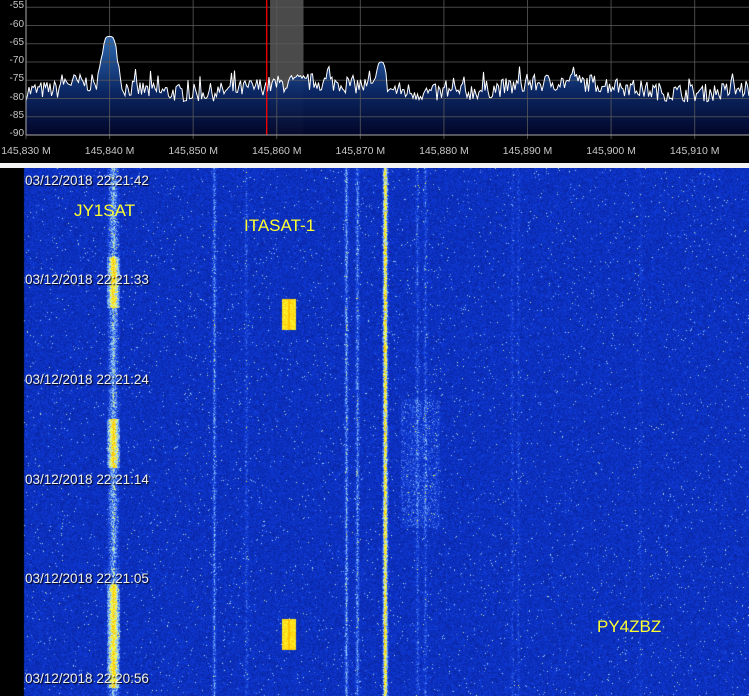 The image size is (749, 696). What do you see at coordinates (16, 97) in the screenshot?
I see `db-tick-label: -80` at bounding box center [16, 97].